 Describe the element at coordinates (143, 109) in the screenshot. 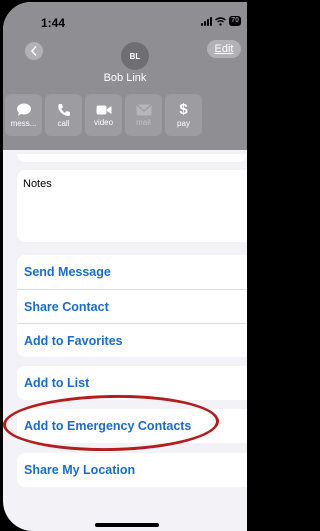

I see `mail-icon` at that location.